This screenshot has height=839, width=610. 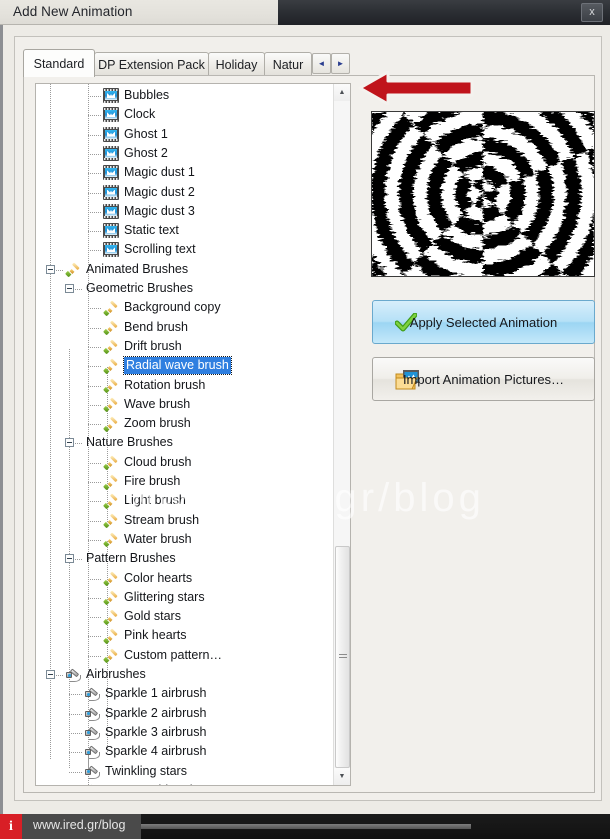 I want to click on tree-item: Rotation brush, so click(x=185, y=385).